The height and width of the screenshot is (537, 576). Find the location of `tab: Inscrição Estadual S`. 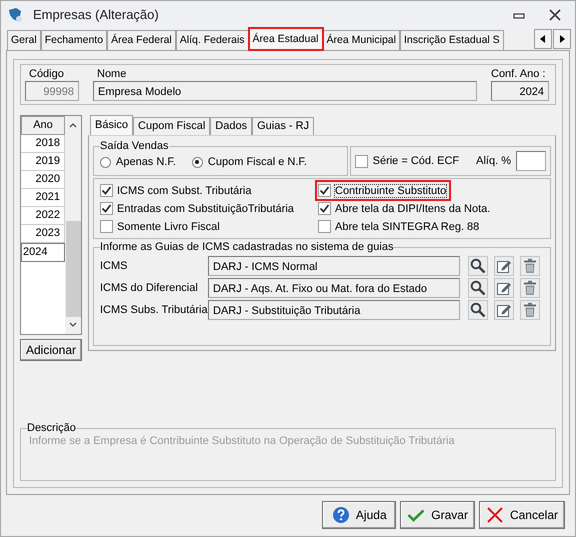

tab: Inscrição Estadual S is located at coordinates (452, 40).